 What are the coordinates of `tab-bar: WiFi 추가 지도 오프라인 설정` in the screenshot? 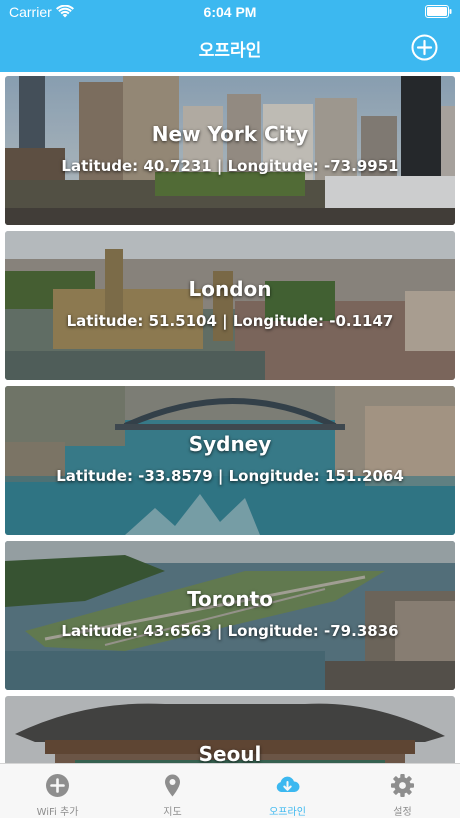 It's located at (230, 790).